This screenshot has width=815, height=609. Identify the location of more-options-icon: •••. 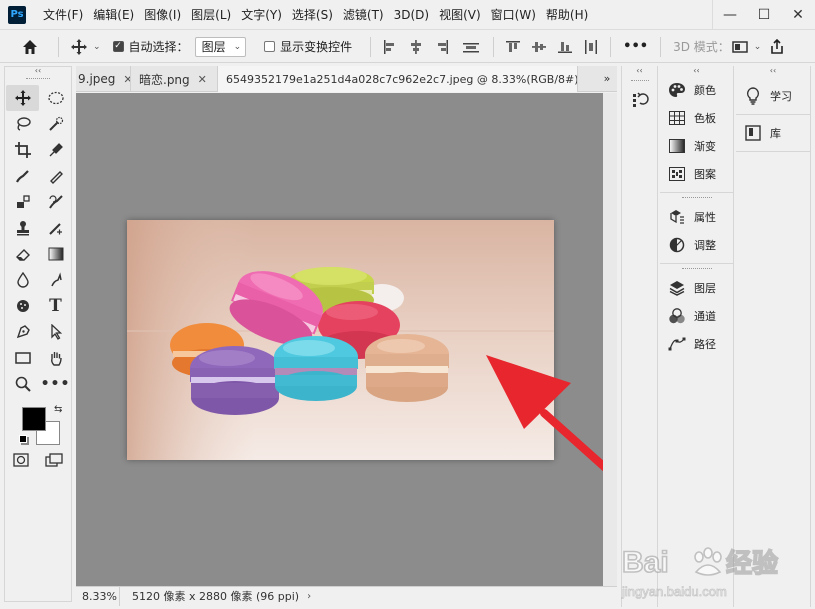
(635, 46).